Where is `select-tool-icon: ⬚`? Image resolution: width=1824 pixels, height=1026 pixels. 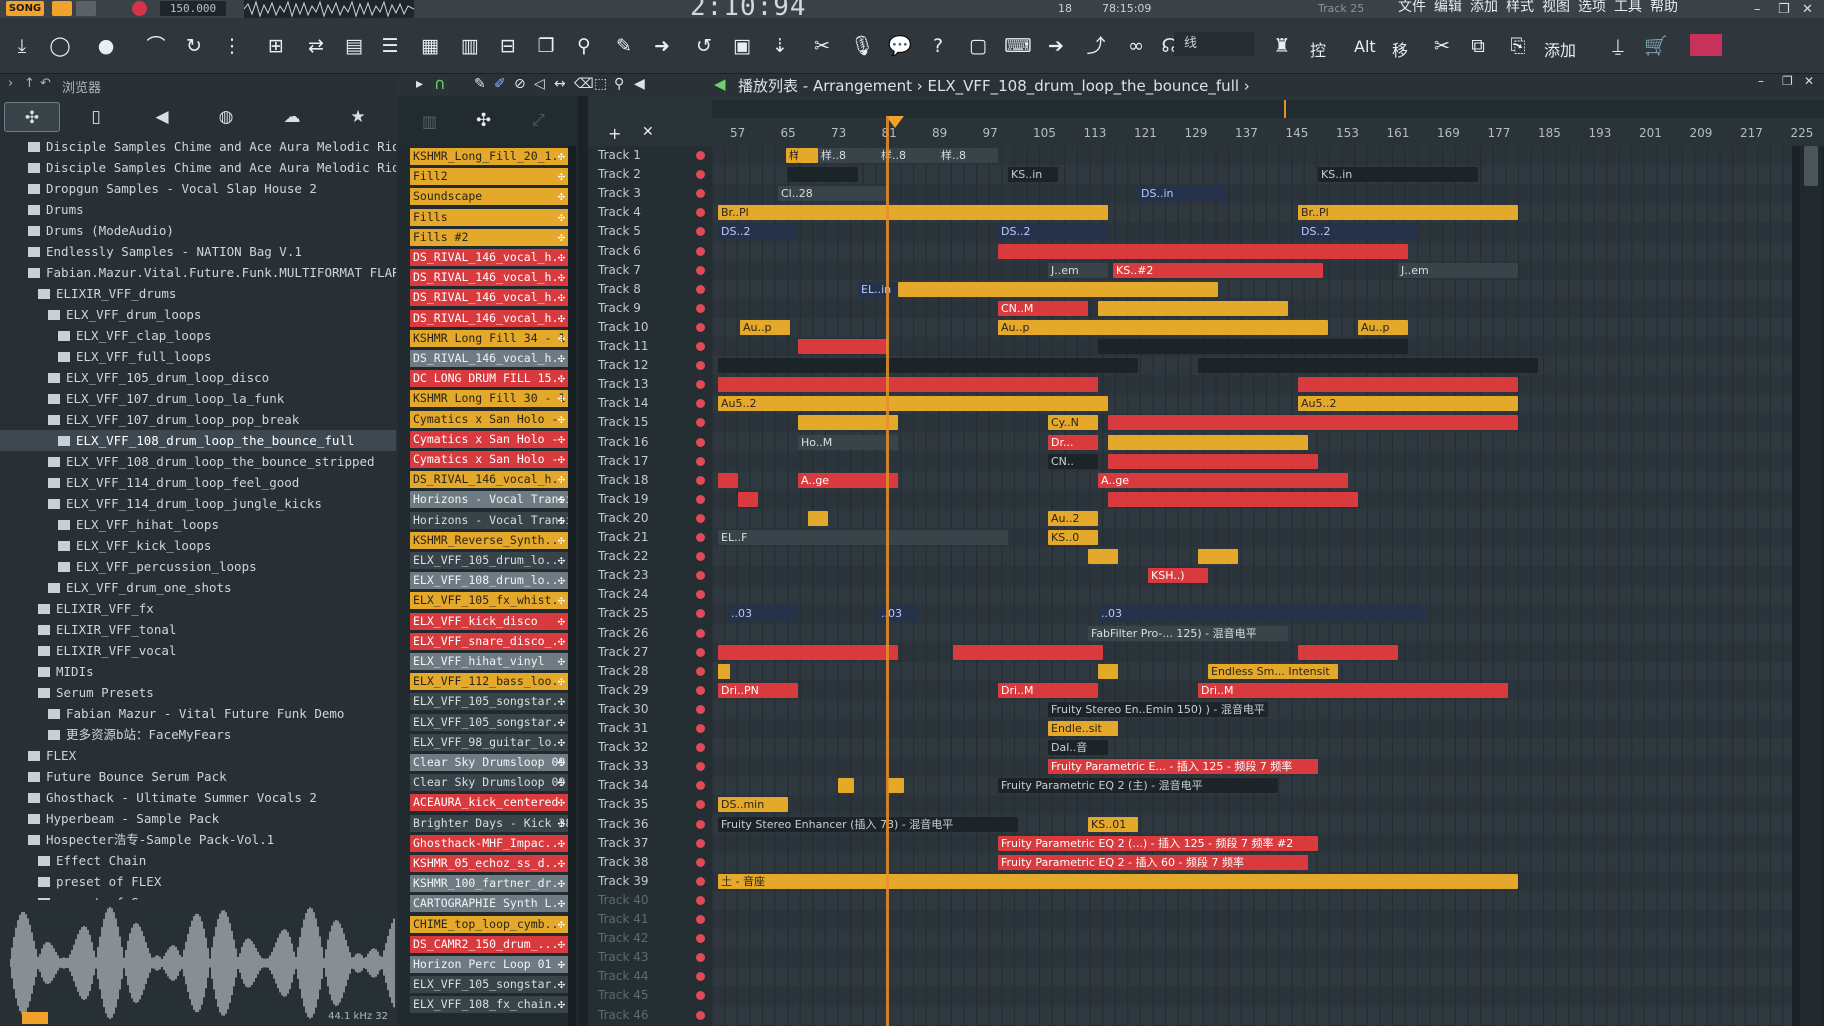
select-tool-icon: ⬚ is located at coordinates (600, 84).